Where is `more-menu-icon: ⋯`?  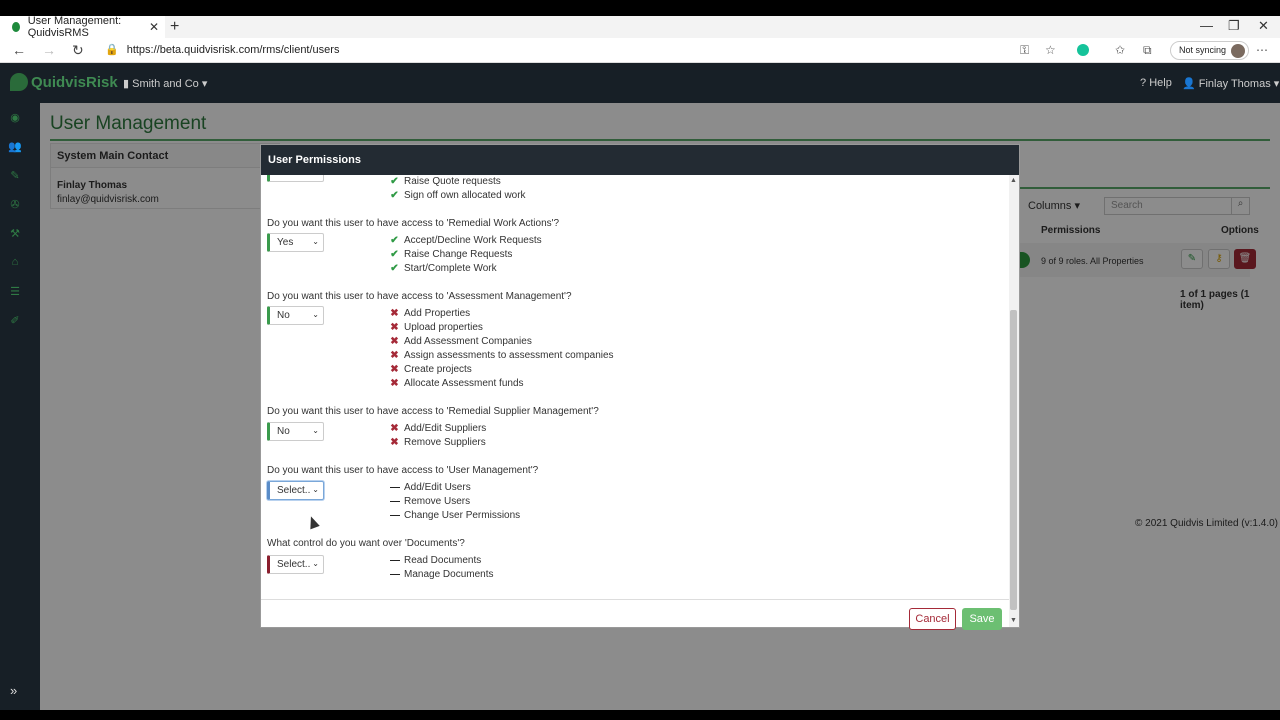 more-menu-icon: ⋯ is located at coordinates (1262, 50).